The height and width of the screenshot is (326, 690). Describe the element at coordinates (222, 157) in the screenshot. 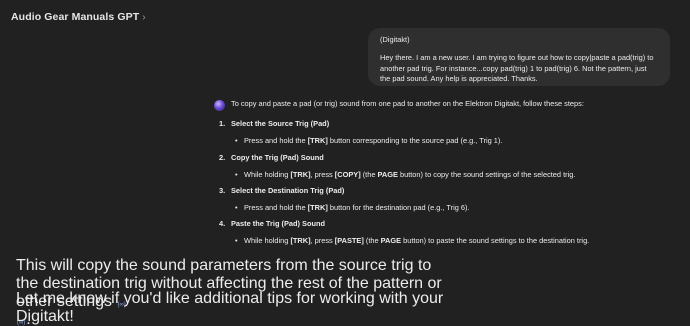

I see `step-number: 2.` at that location.